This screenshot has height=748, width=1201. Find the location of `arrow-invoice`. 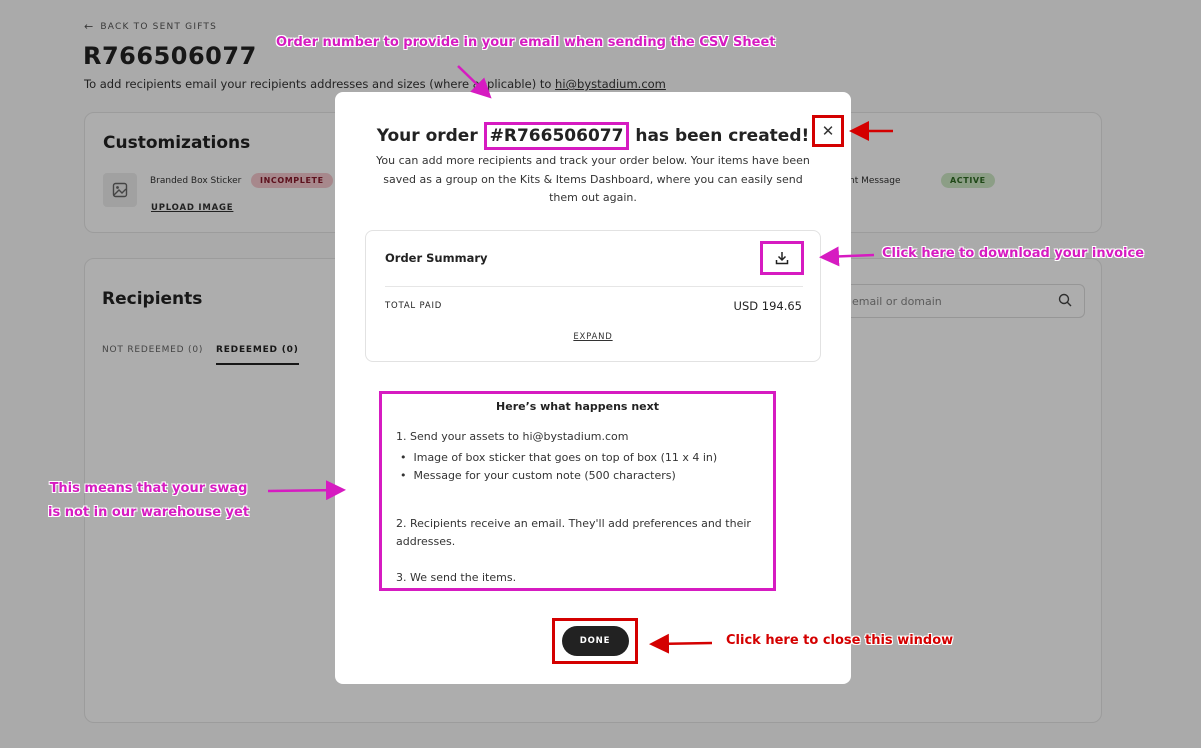

arrow-invoice is located at coordinates (847, 256).